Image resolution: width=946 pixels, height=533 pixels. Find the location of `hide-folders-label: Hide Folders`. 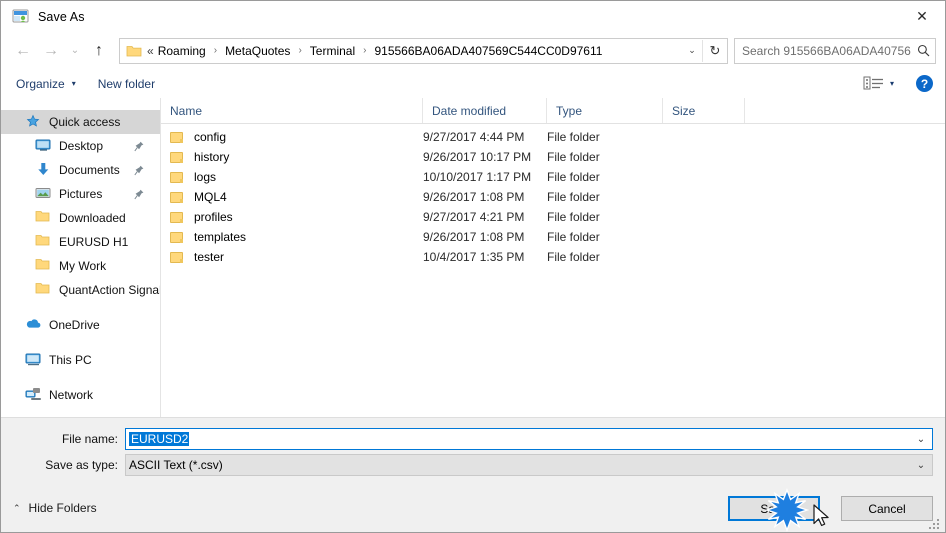

hide-folders-label: Hide Folders is located at coordinates (62, 508).